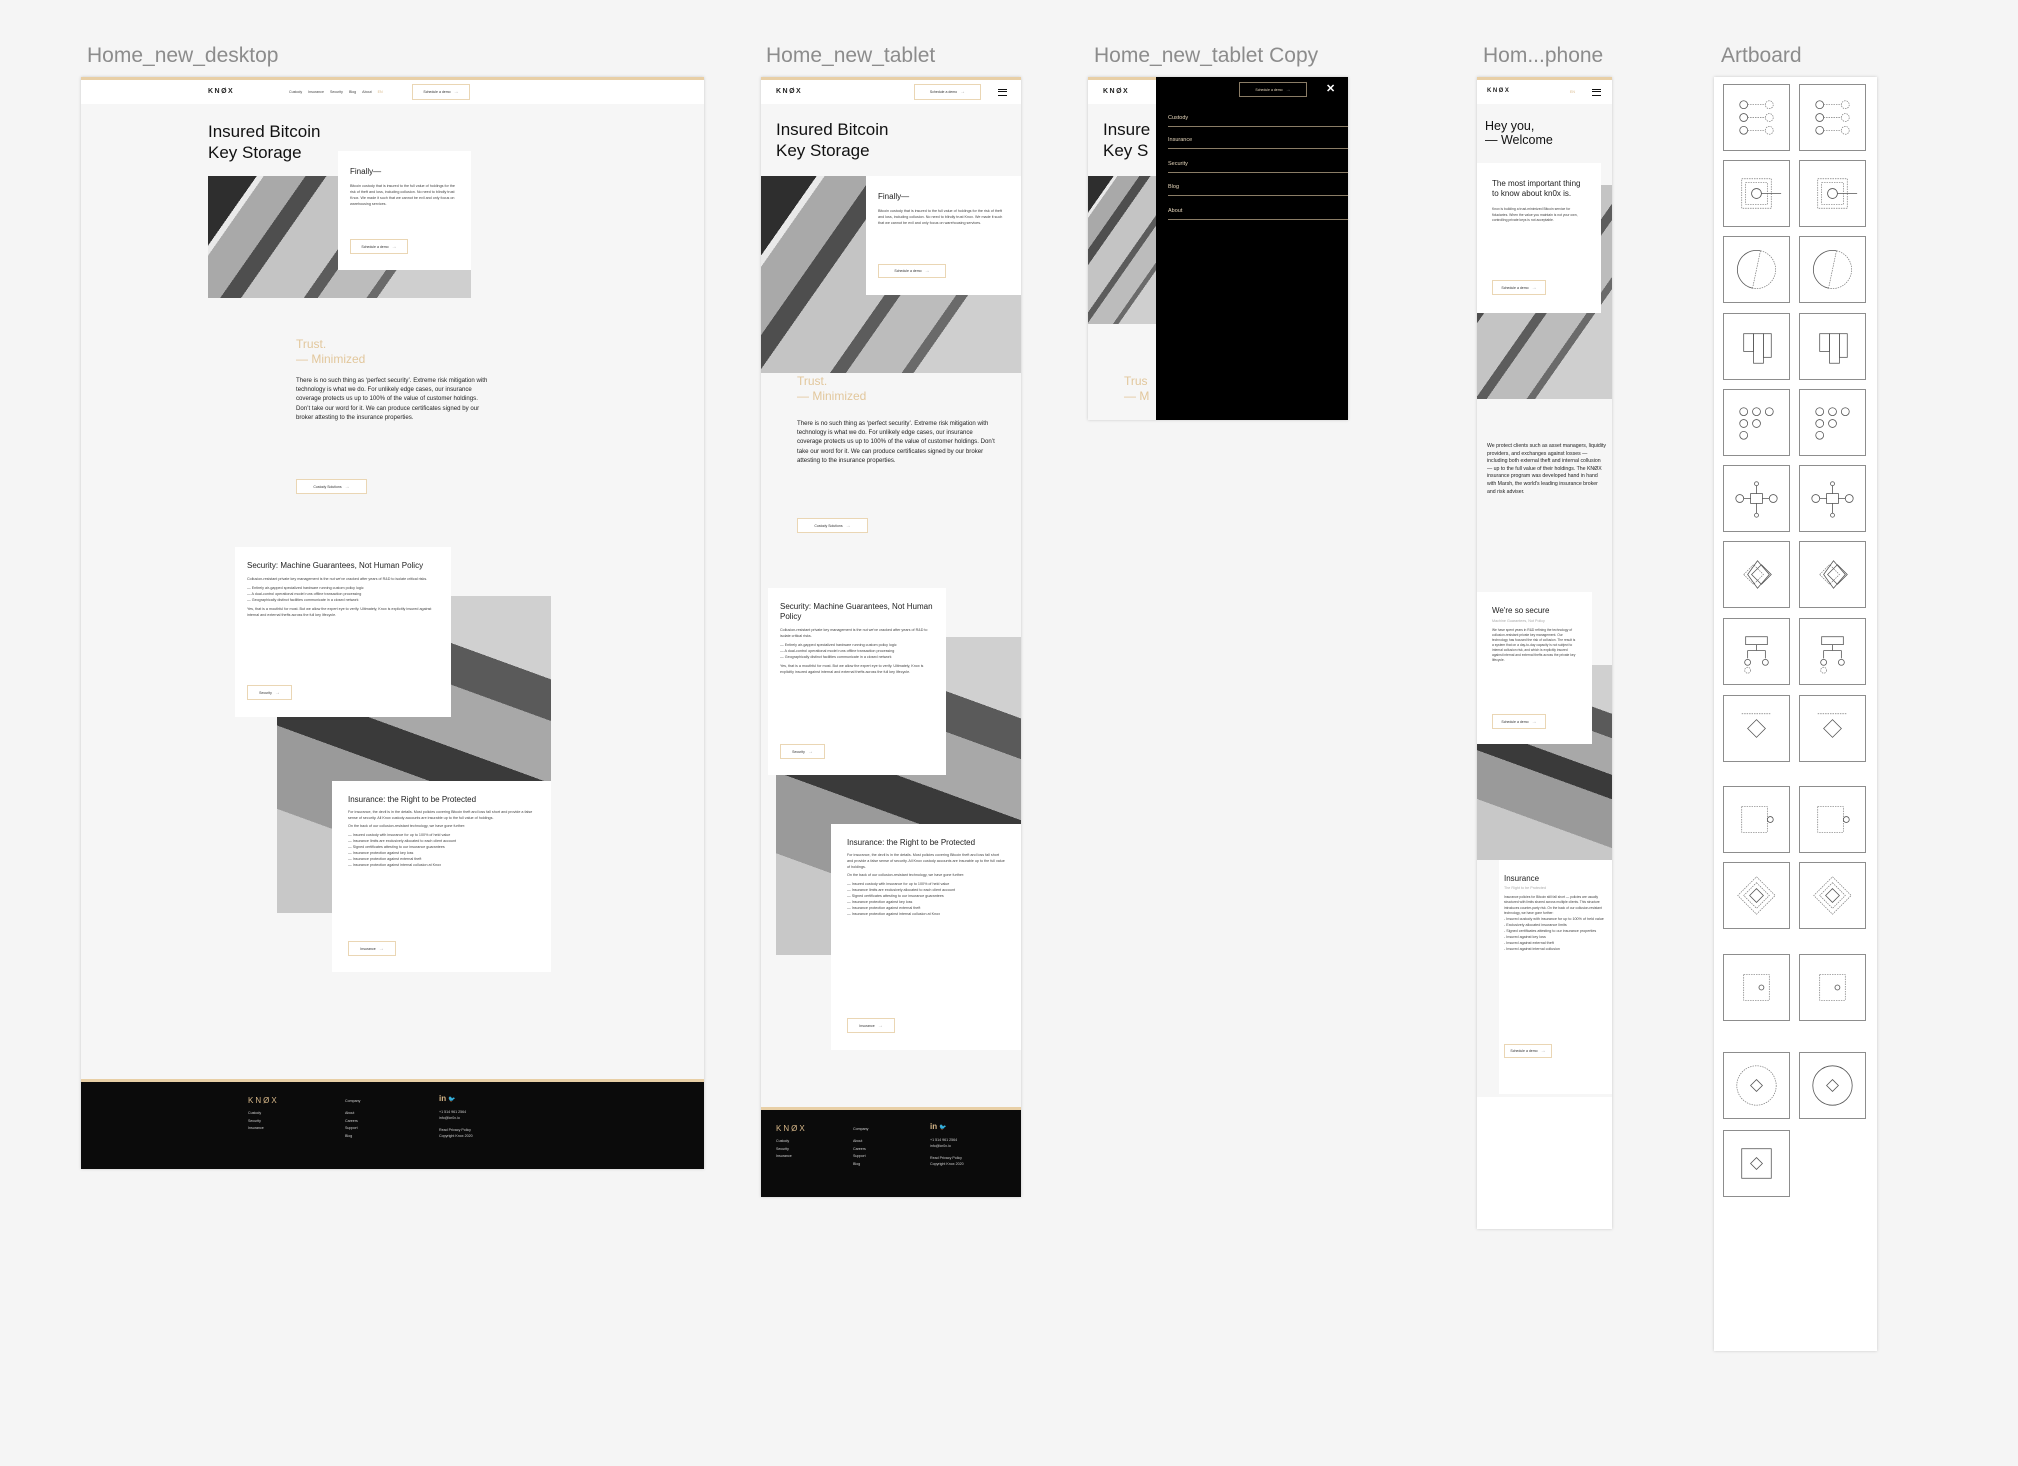  What do you see at coordinates (316, 92) in the screenshot?
I see `nav-link-insurance: Insurance` at bounding box center [316, 92].